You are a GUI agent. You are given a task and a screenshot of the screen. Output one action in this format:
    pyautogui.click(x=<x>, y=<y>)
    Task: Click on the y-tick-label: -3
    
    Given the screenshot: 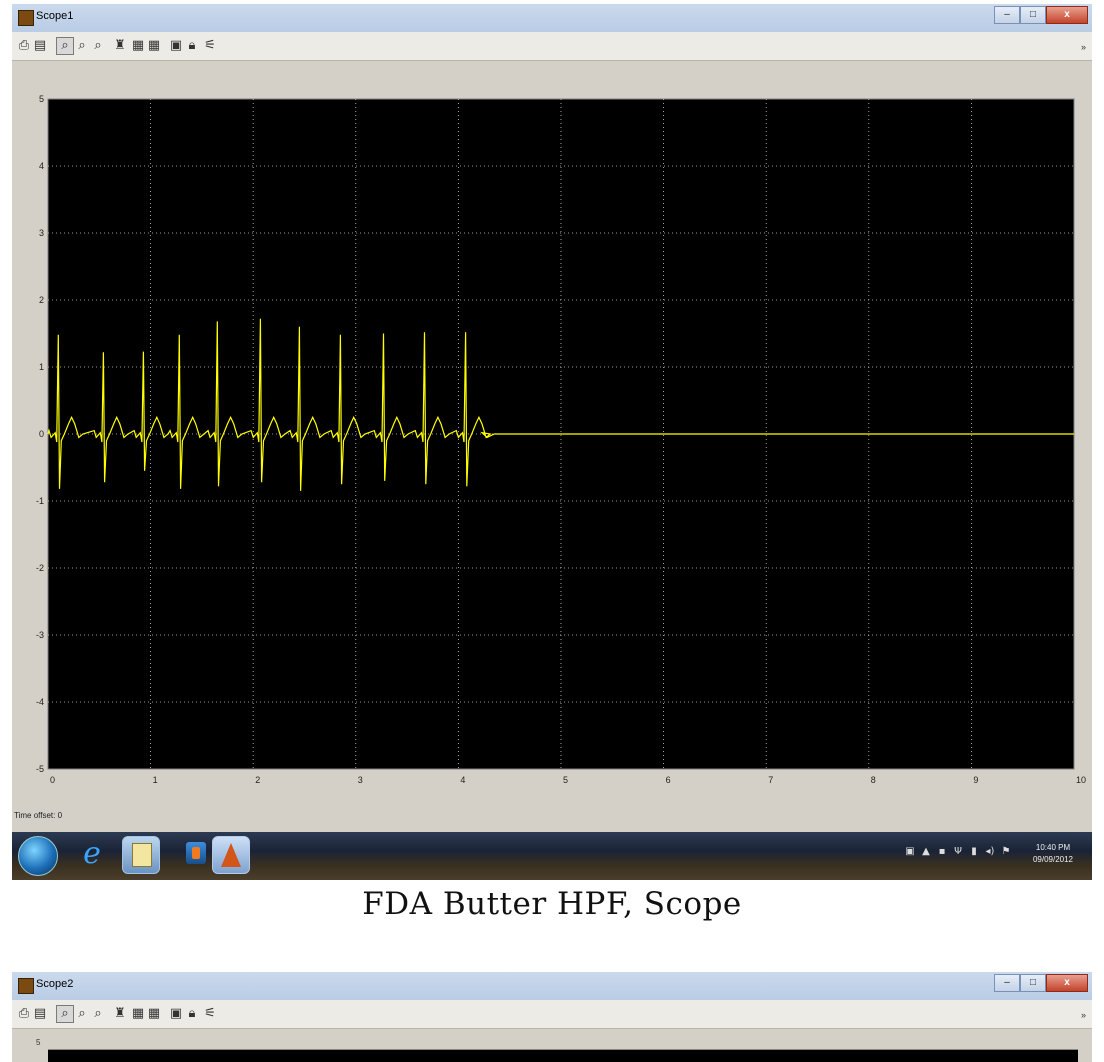 What is the action you would take?
    pyautogui.click(x=40, y=635)
    